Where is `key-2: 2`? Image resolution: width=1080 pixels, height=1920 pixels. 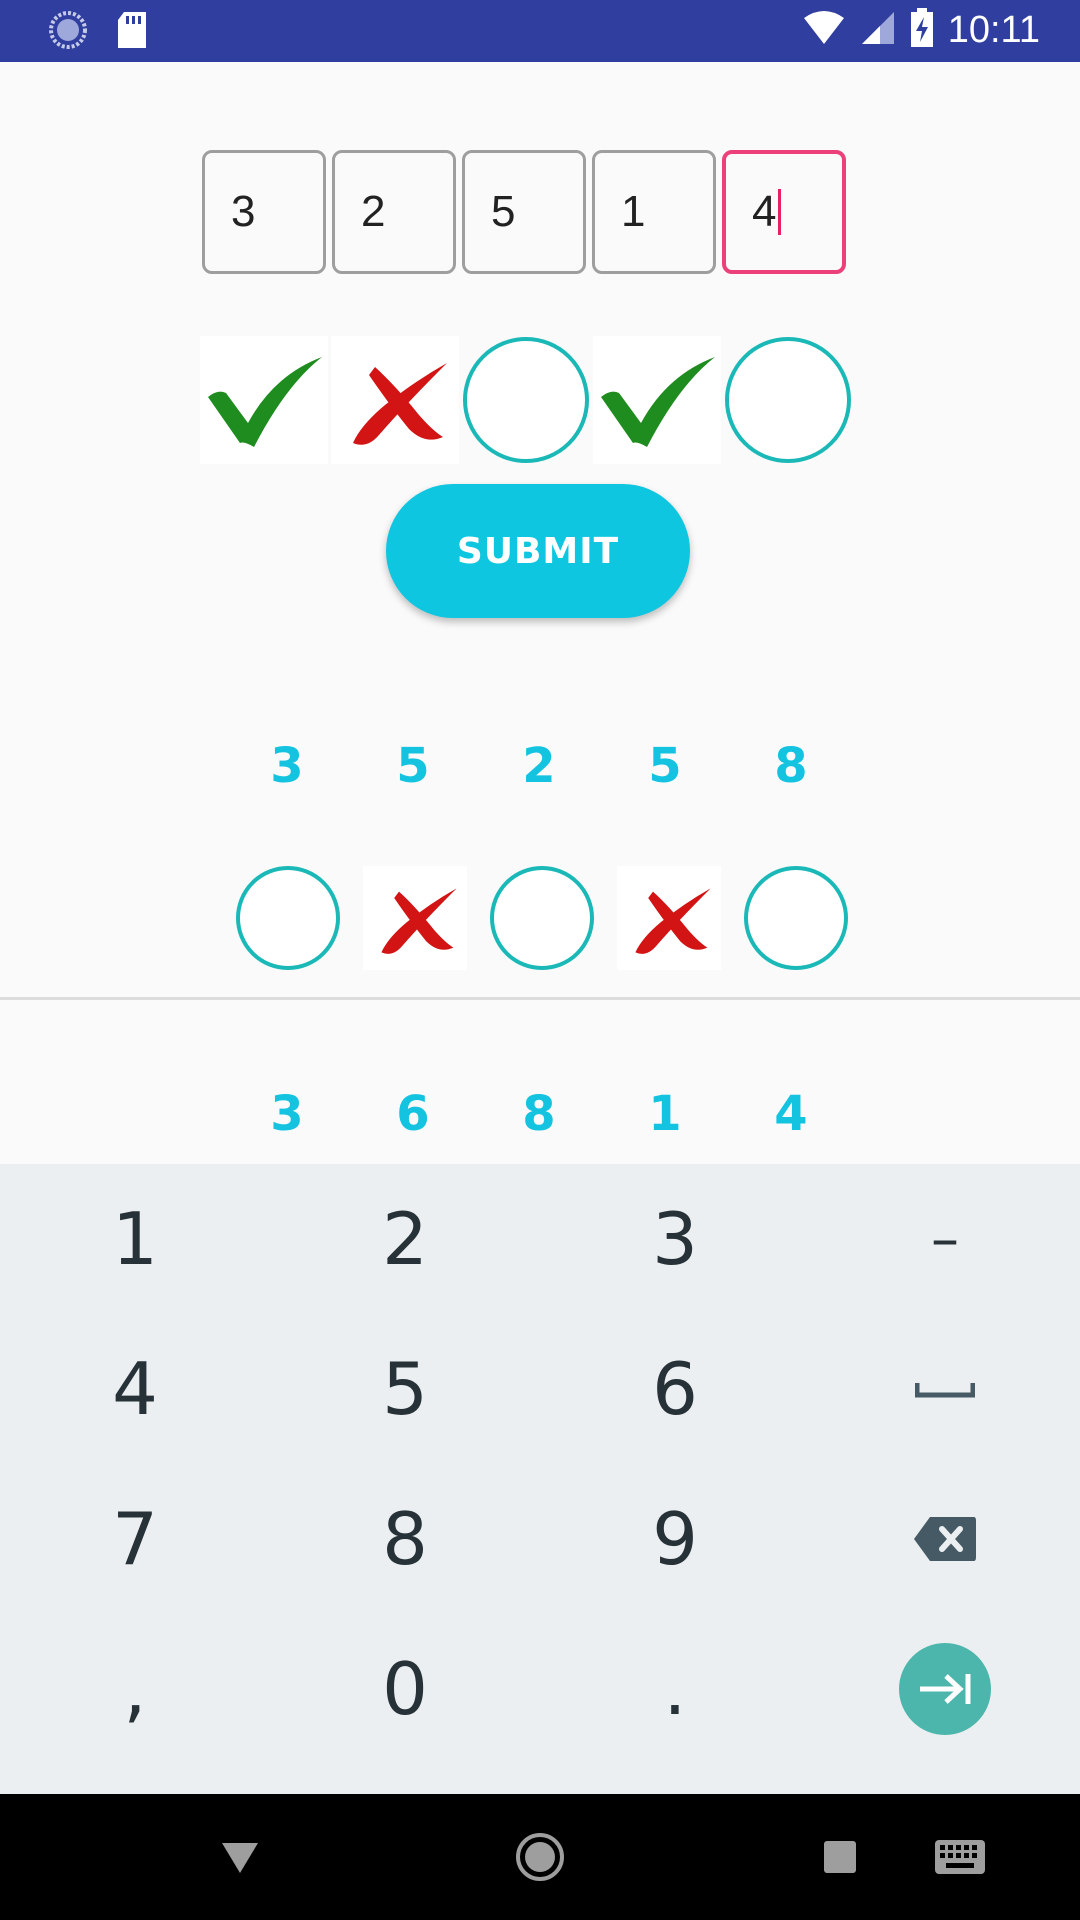 key-2: 2 is located at coordinates (405, 1239).